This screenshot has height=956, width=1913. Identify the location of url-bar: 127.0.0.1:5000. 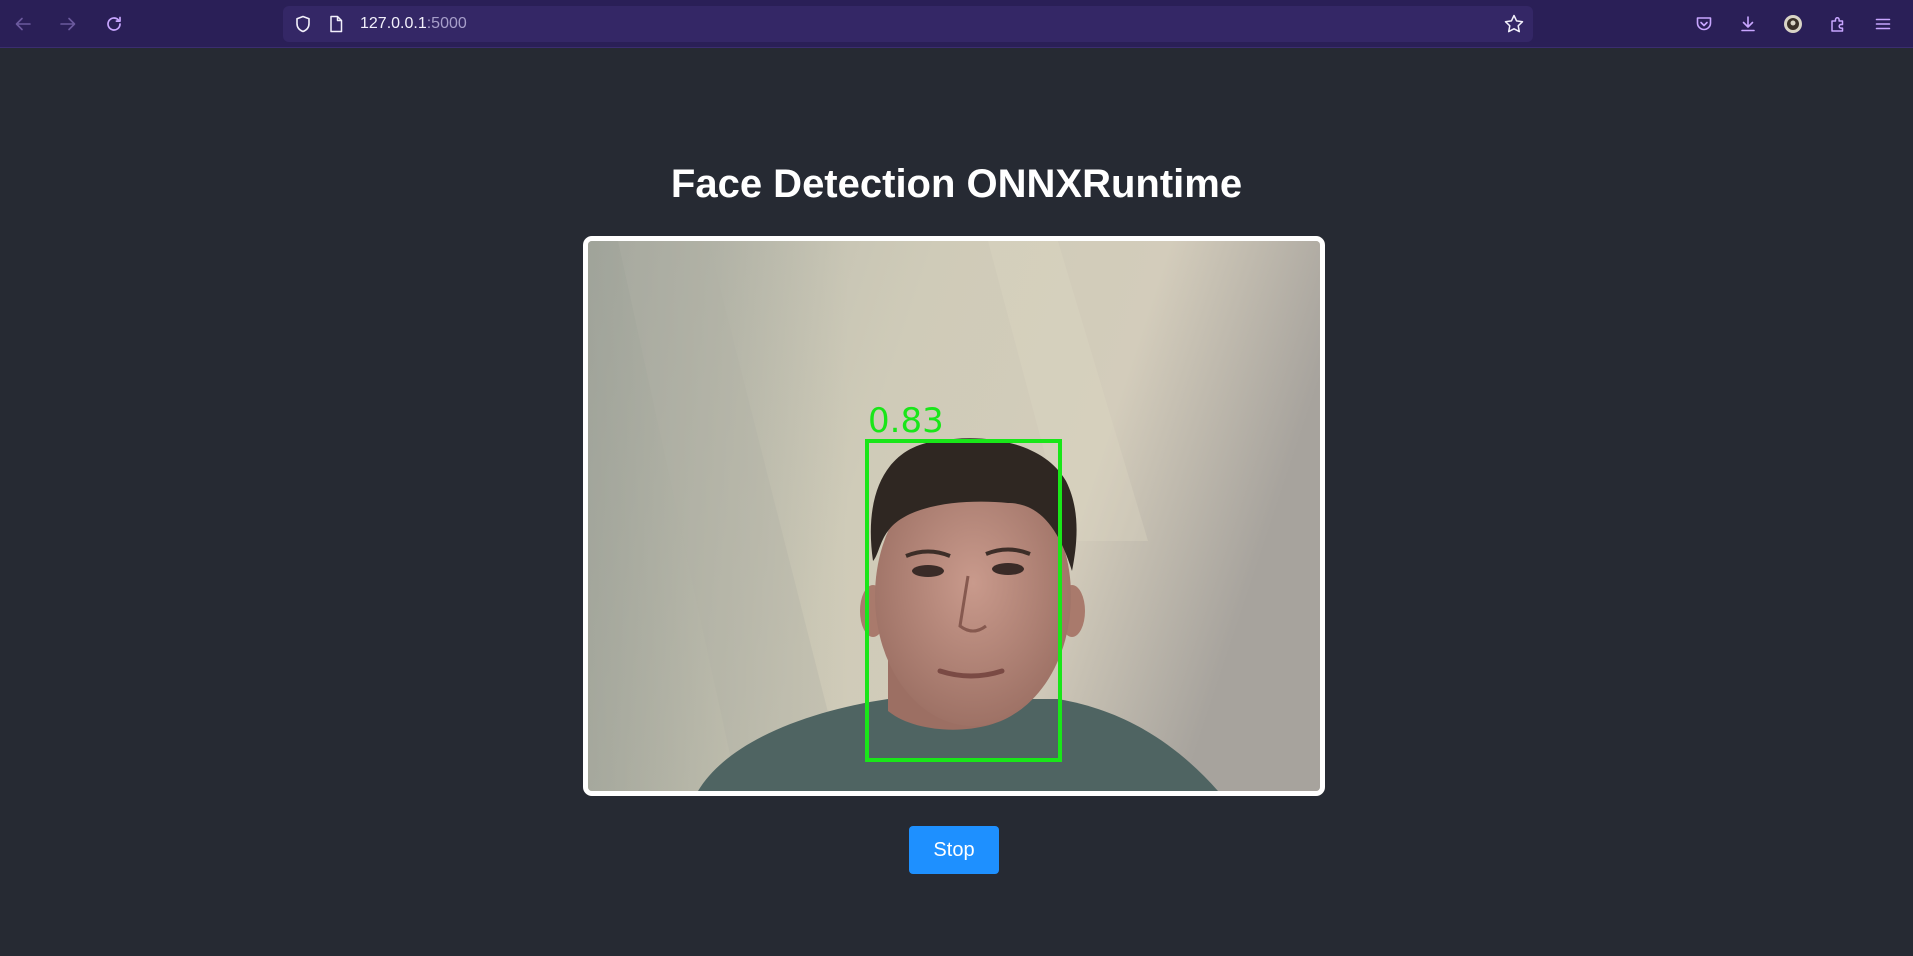
(908, 24).